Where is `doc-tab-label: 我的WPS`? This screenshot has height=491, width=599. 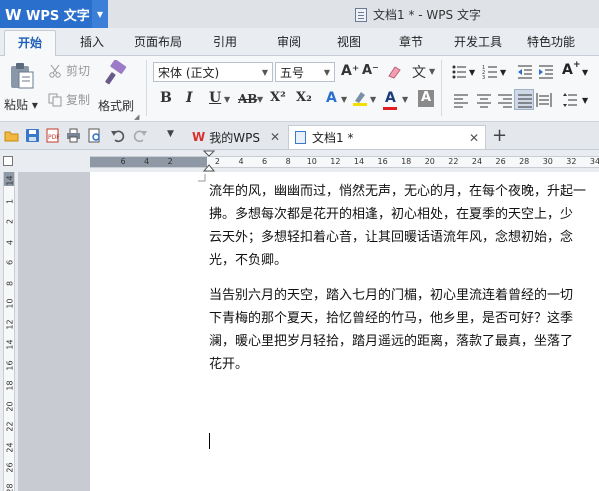 doc-tab-label: 我的WPS is located at coordinates (234, 137).